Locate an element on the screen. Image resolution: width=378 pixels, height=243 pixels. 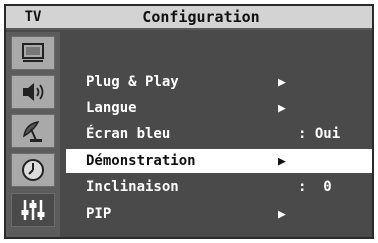
menu-item-demonstration: Démonstration ▶ is located at coordinates (219, 161).